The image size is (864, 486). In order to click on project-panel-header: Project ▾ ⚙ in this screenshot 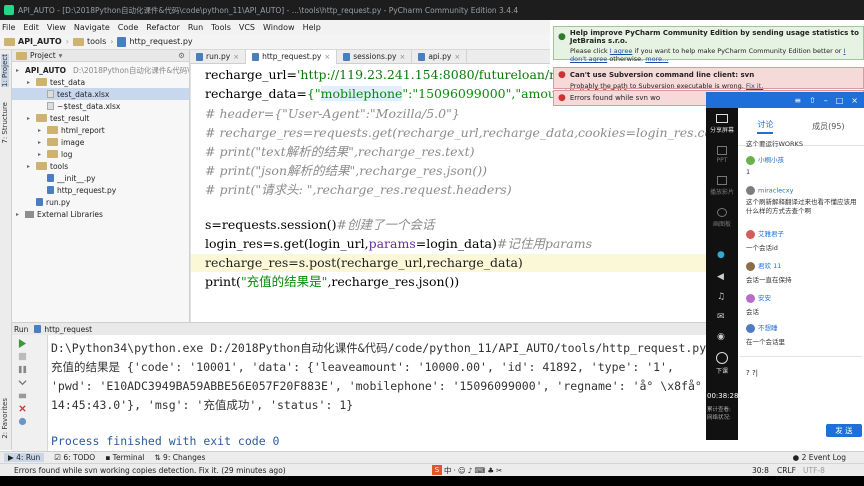, I will do `click(100, 56)`.